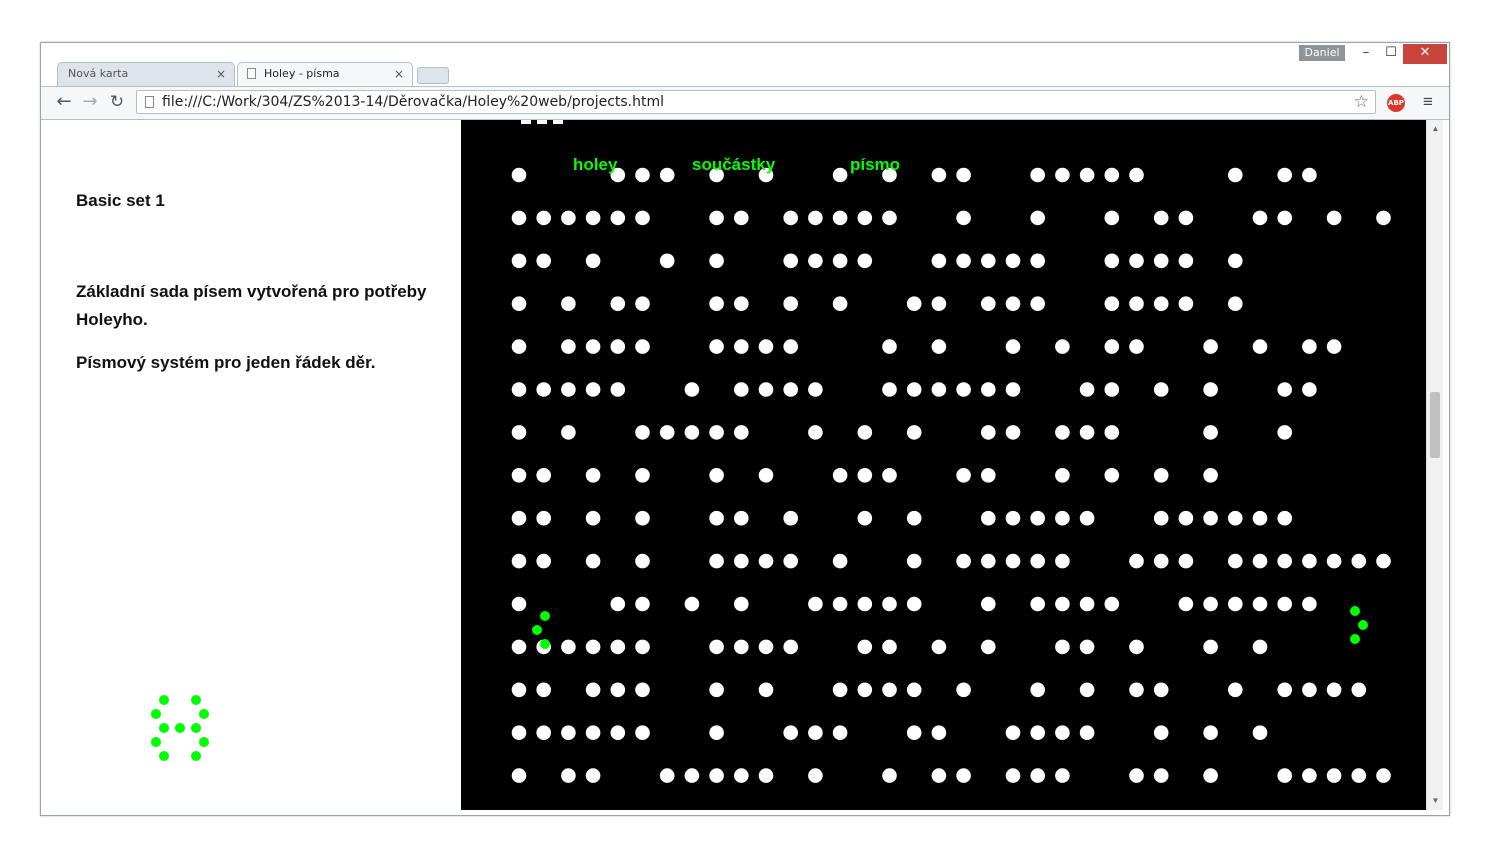 Image resolution: width=1500 pixels, height=857 pixels. Describe the element at coordinates (1428, 102) in the screenshot. I see `menu-icon: ≡` at that location.